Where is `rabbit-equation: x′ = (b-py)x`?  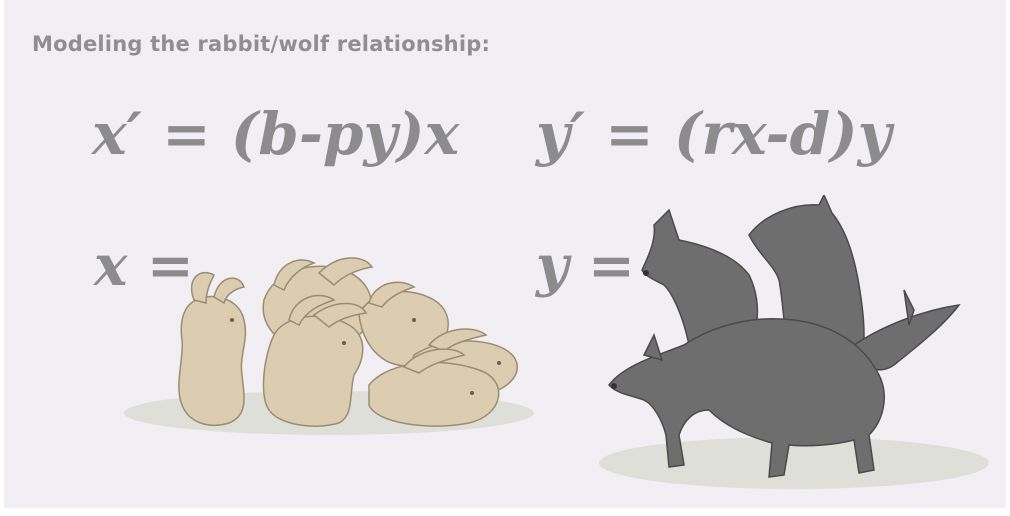
rabbit-equation: x′ = (b-py)x is located at coordinates (276, 134).